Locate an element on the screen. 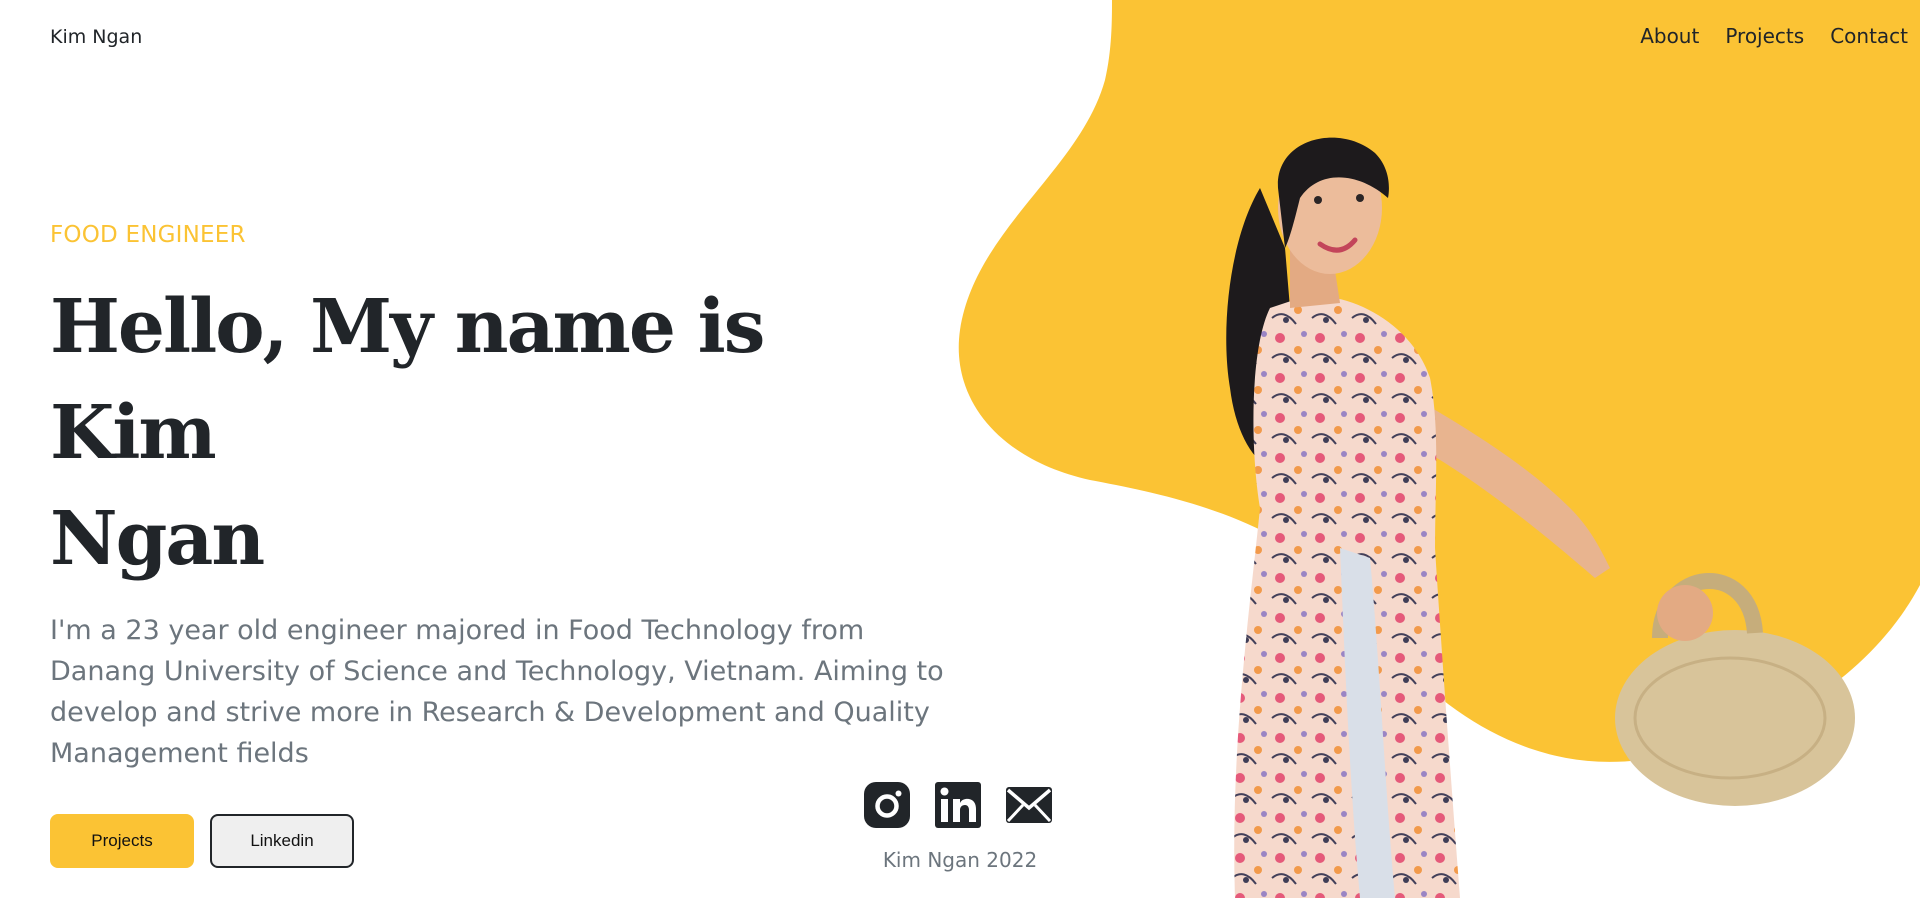  social-links is located at coordinates (958, 805).